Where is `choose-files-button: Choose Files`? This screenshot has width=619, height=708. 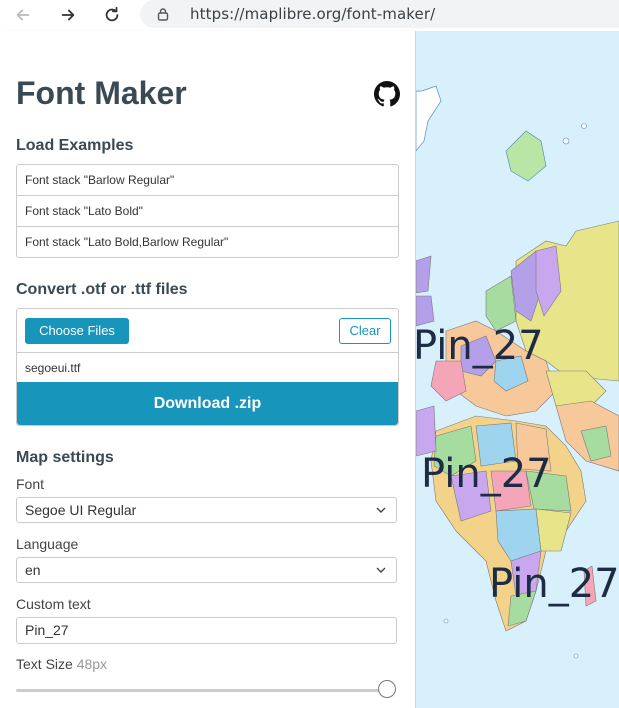 choose-files-button: Choose Files is located at coordinates (77, 331).